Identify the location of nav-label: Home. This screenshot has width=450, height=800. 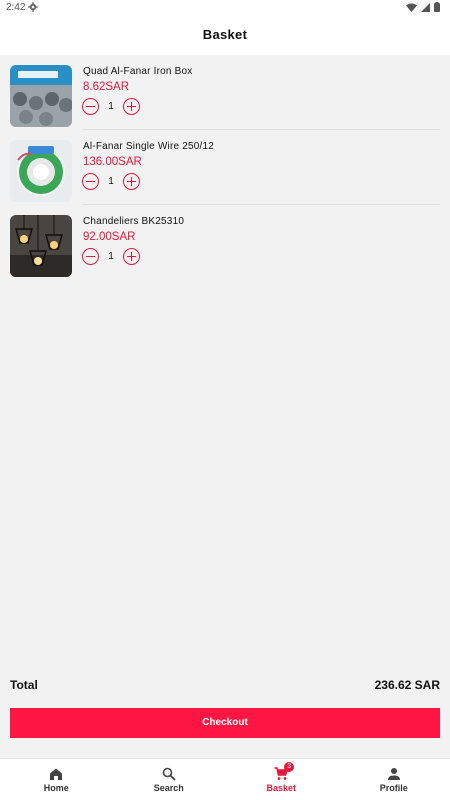
(56, 788).